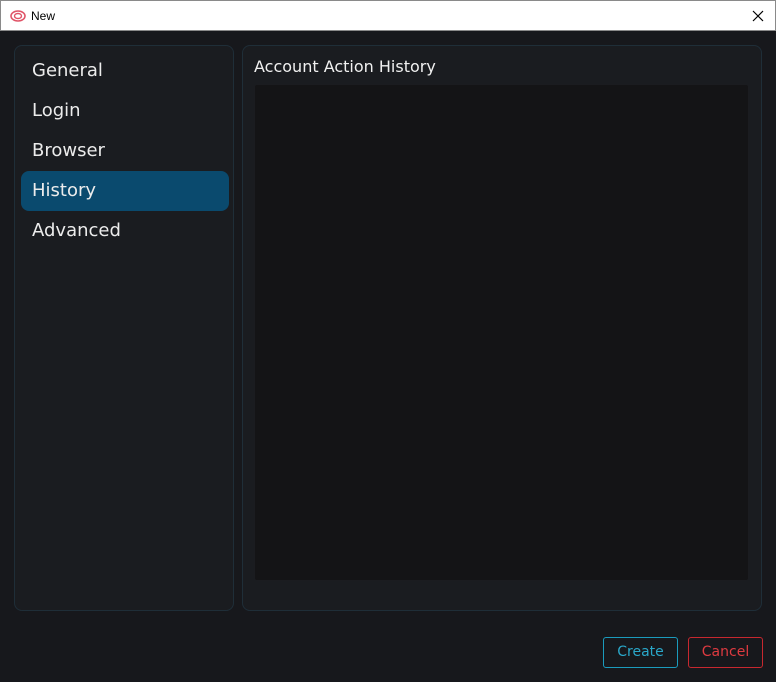  I want to click on cancel-button: Cancel, so click(725, 652).